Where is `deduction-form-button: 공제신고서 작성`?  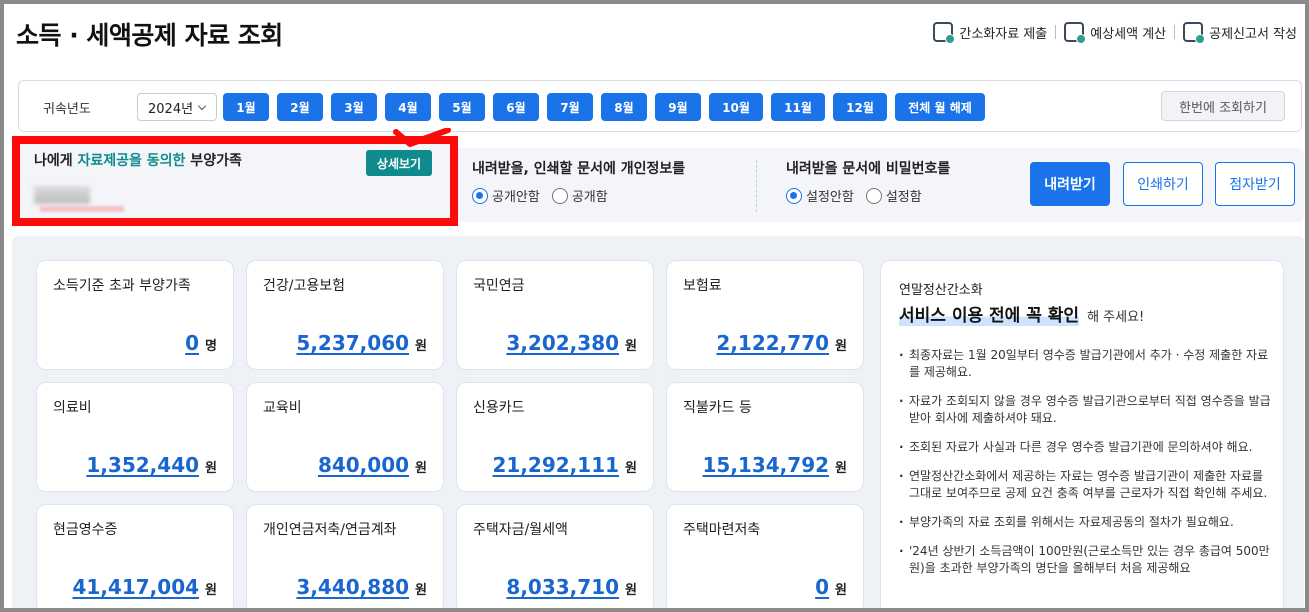
deduction-form-button: 공제신고서 작성 is located at coordinates (1240, 33).